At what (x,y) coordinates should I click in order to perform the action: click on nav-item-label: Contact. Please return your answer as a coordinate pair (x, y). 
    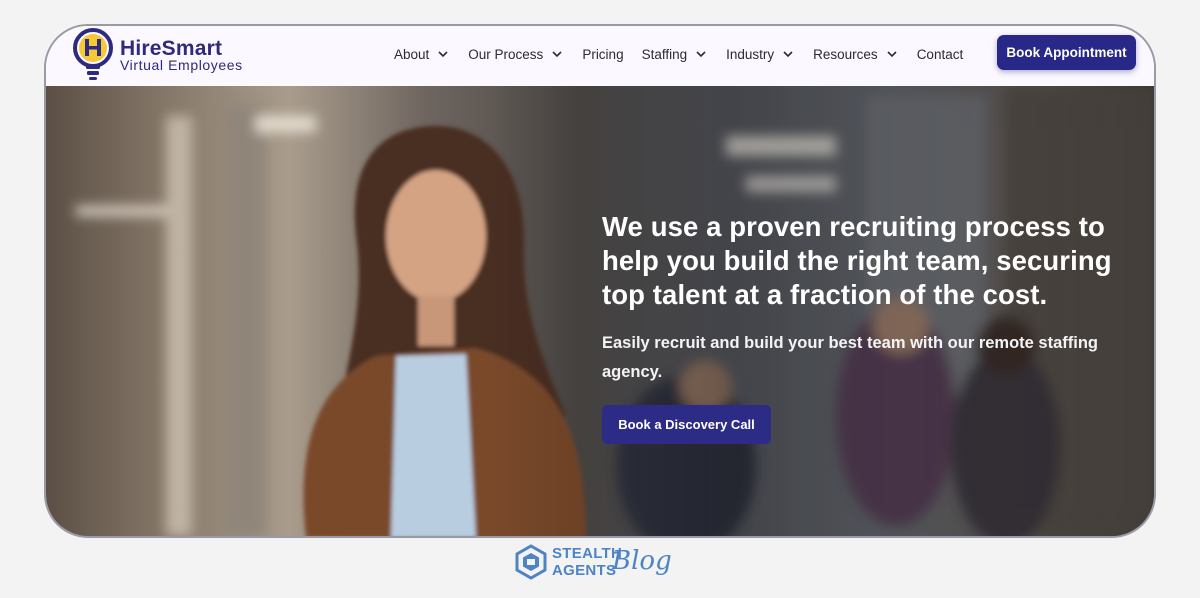
    Looking at the image, I should click on (940, 54).